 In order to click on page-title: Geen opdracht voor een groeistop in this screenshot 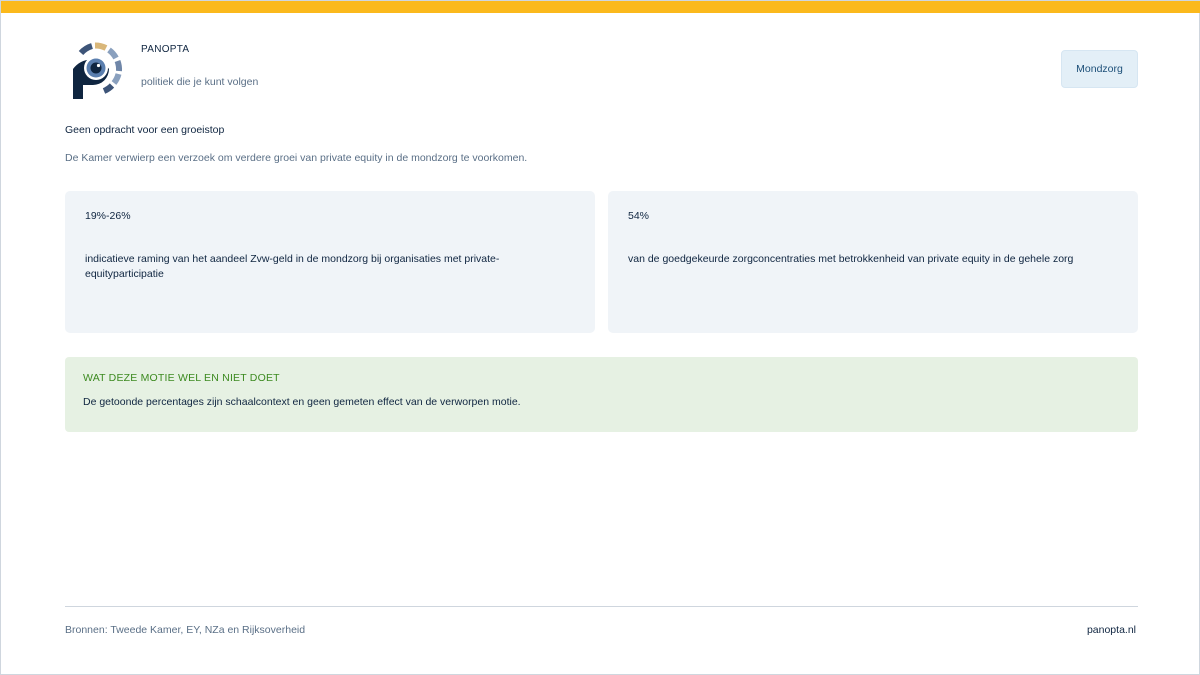, I will do `click(145, 130)`.